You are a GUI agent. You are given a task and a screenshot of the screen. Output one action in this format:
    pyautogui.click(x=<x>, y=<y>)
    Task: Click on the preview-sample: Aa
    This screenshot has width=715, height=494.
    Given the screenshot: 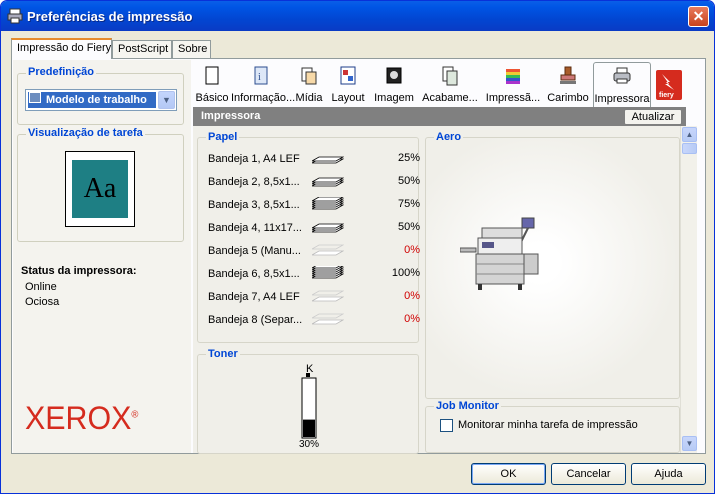 What is the action you would take?
    pyautogui.click(x=100, y=189)
    